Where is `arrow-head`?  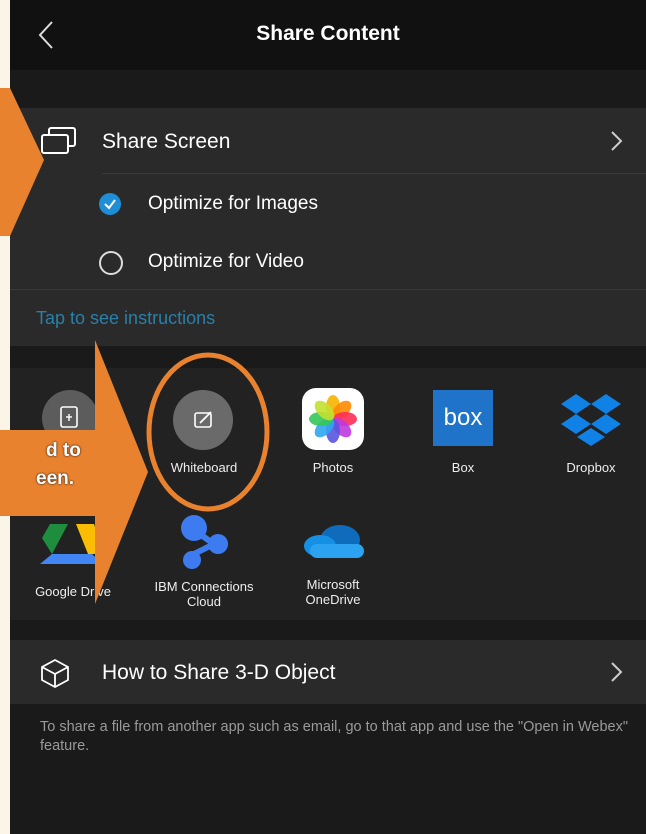
arrow-head is located at coordinates (121, 472).